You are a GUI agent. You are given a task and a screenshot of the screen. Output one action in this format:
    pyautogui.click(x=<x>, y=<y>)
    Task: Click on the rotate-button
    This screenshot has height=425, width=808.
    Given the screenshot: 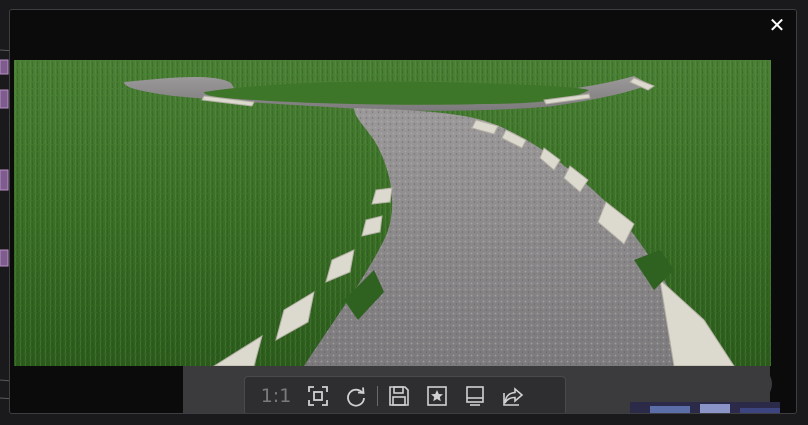 What is the action you would take?
    pyautogui.click(x=356, y=396)
    